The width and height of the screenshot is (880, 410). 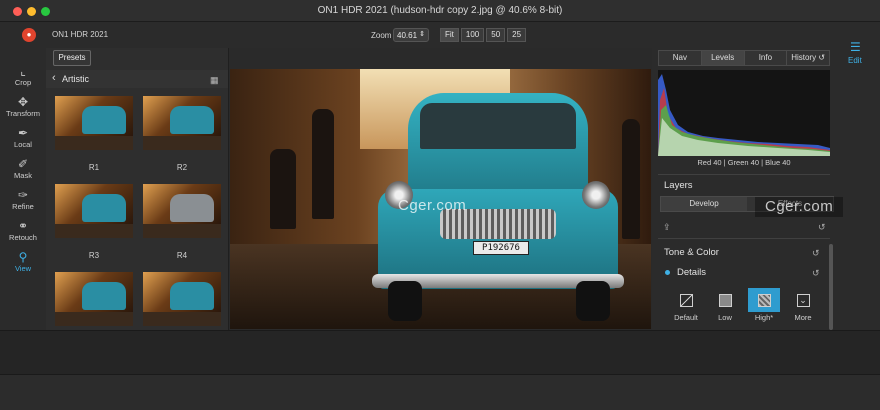 I want to click on zoom-fit-button: Fit, so click(x=449, y=35).